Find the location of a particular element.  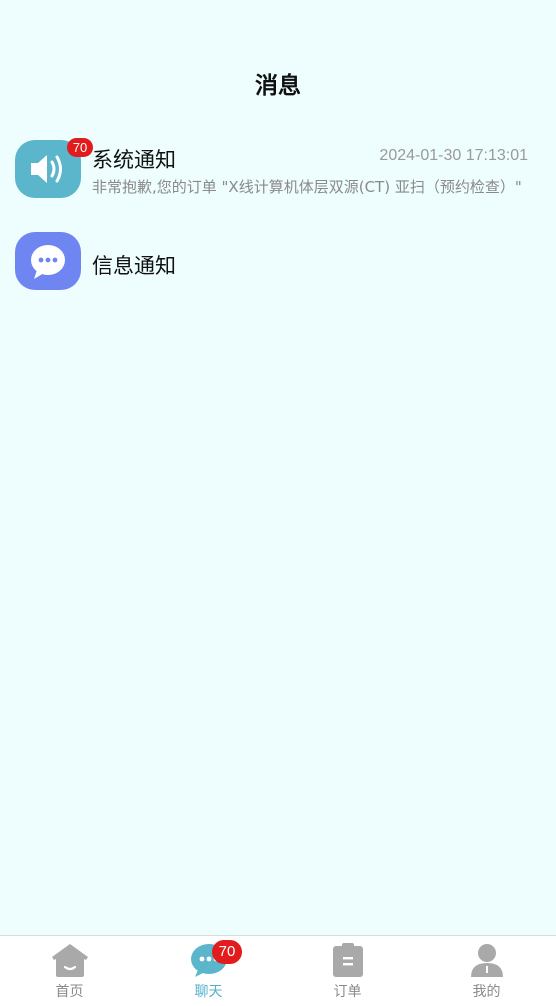

home-icon is located at coordinates (69, 960).